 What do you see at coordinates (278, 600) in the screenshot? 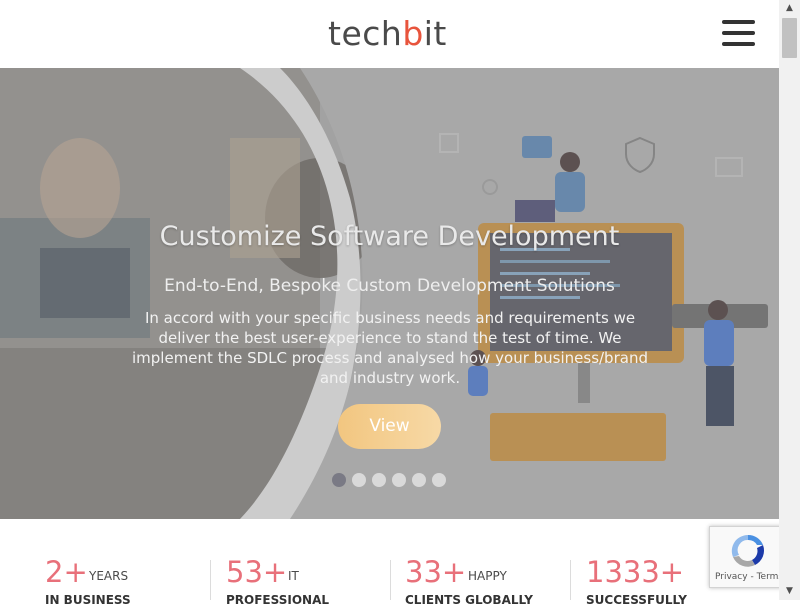
I see `stat-label: PROFESSIONAL` at bounding box center [278, 600].